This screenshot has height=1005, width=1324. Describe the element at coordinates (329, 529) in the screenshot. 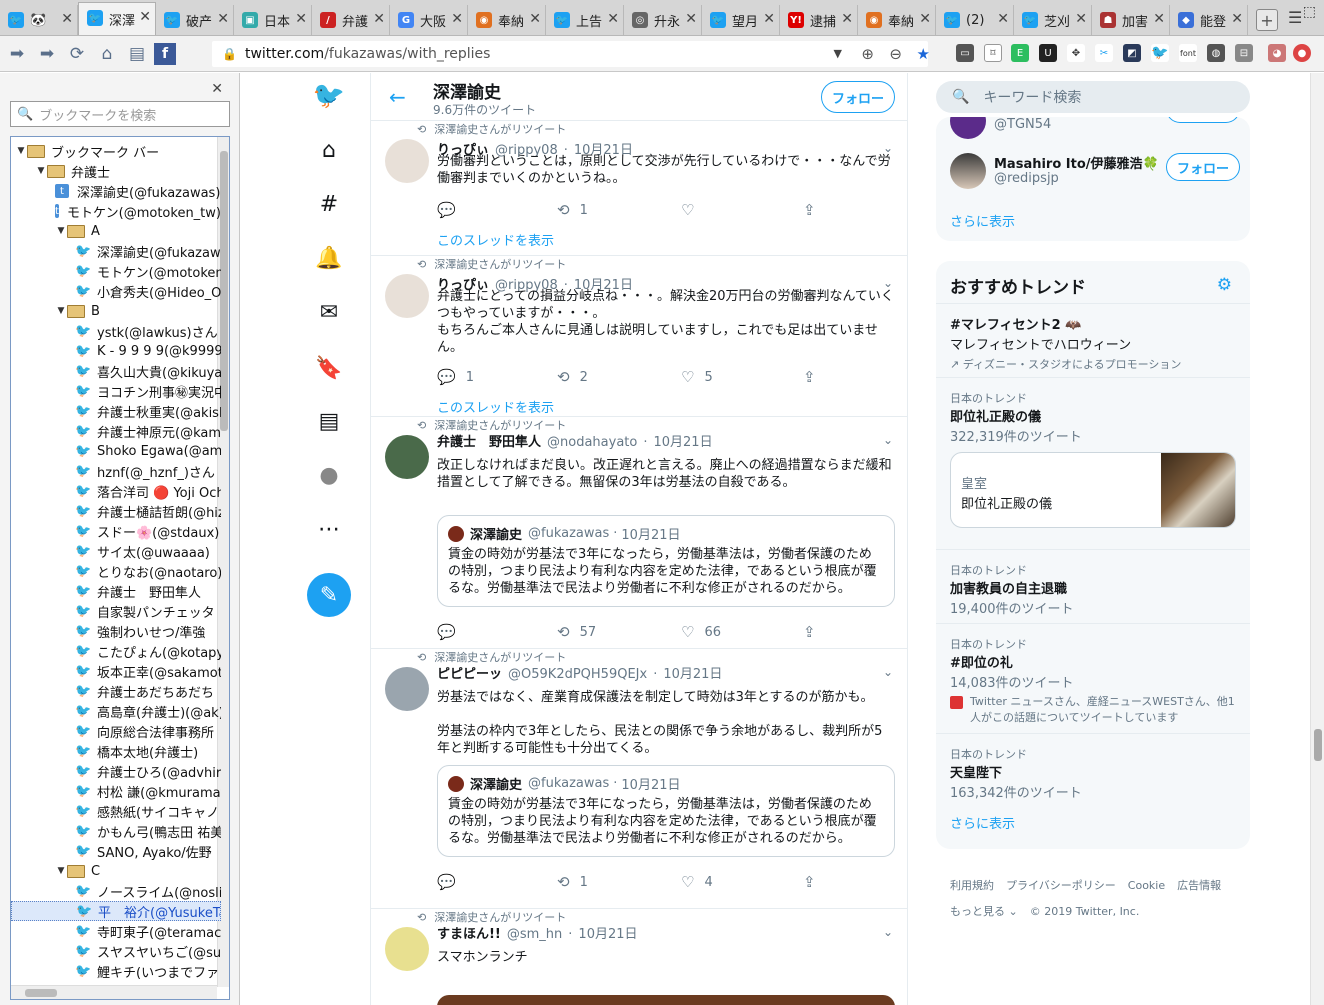

I see `more-icon: ⋯` at that location.